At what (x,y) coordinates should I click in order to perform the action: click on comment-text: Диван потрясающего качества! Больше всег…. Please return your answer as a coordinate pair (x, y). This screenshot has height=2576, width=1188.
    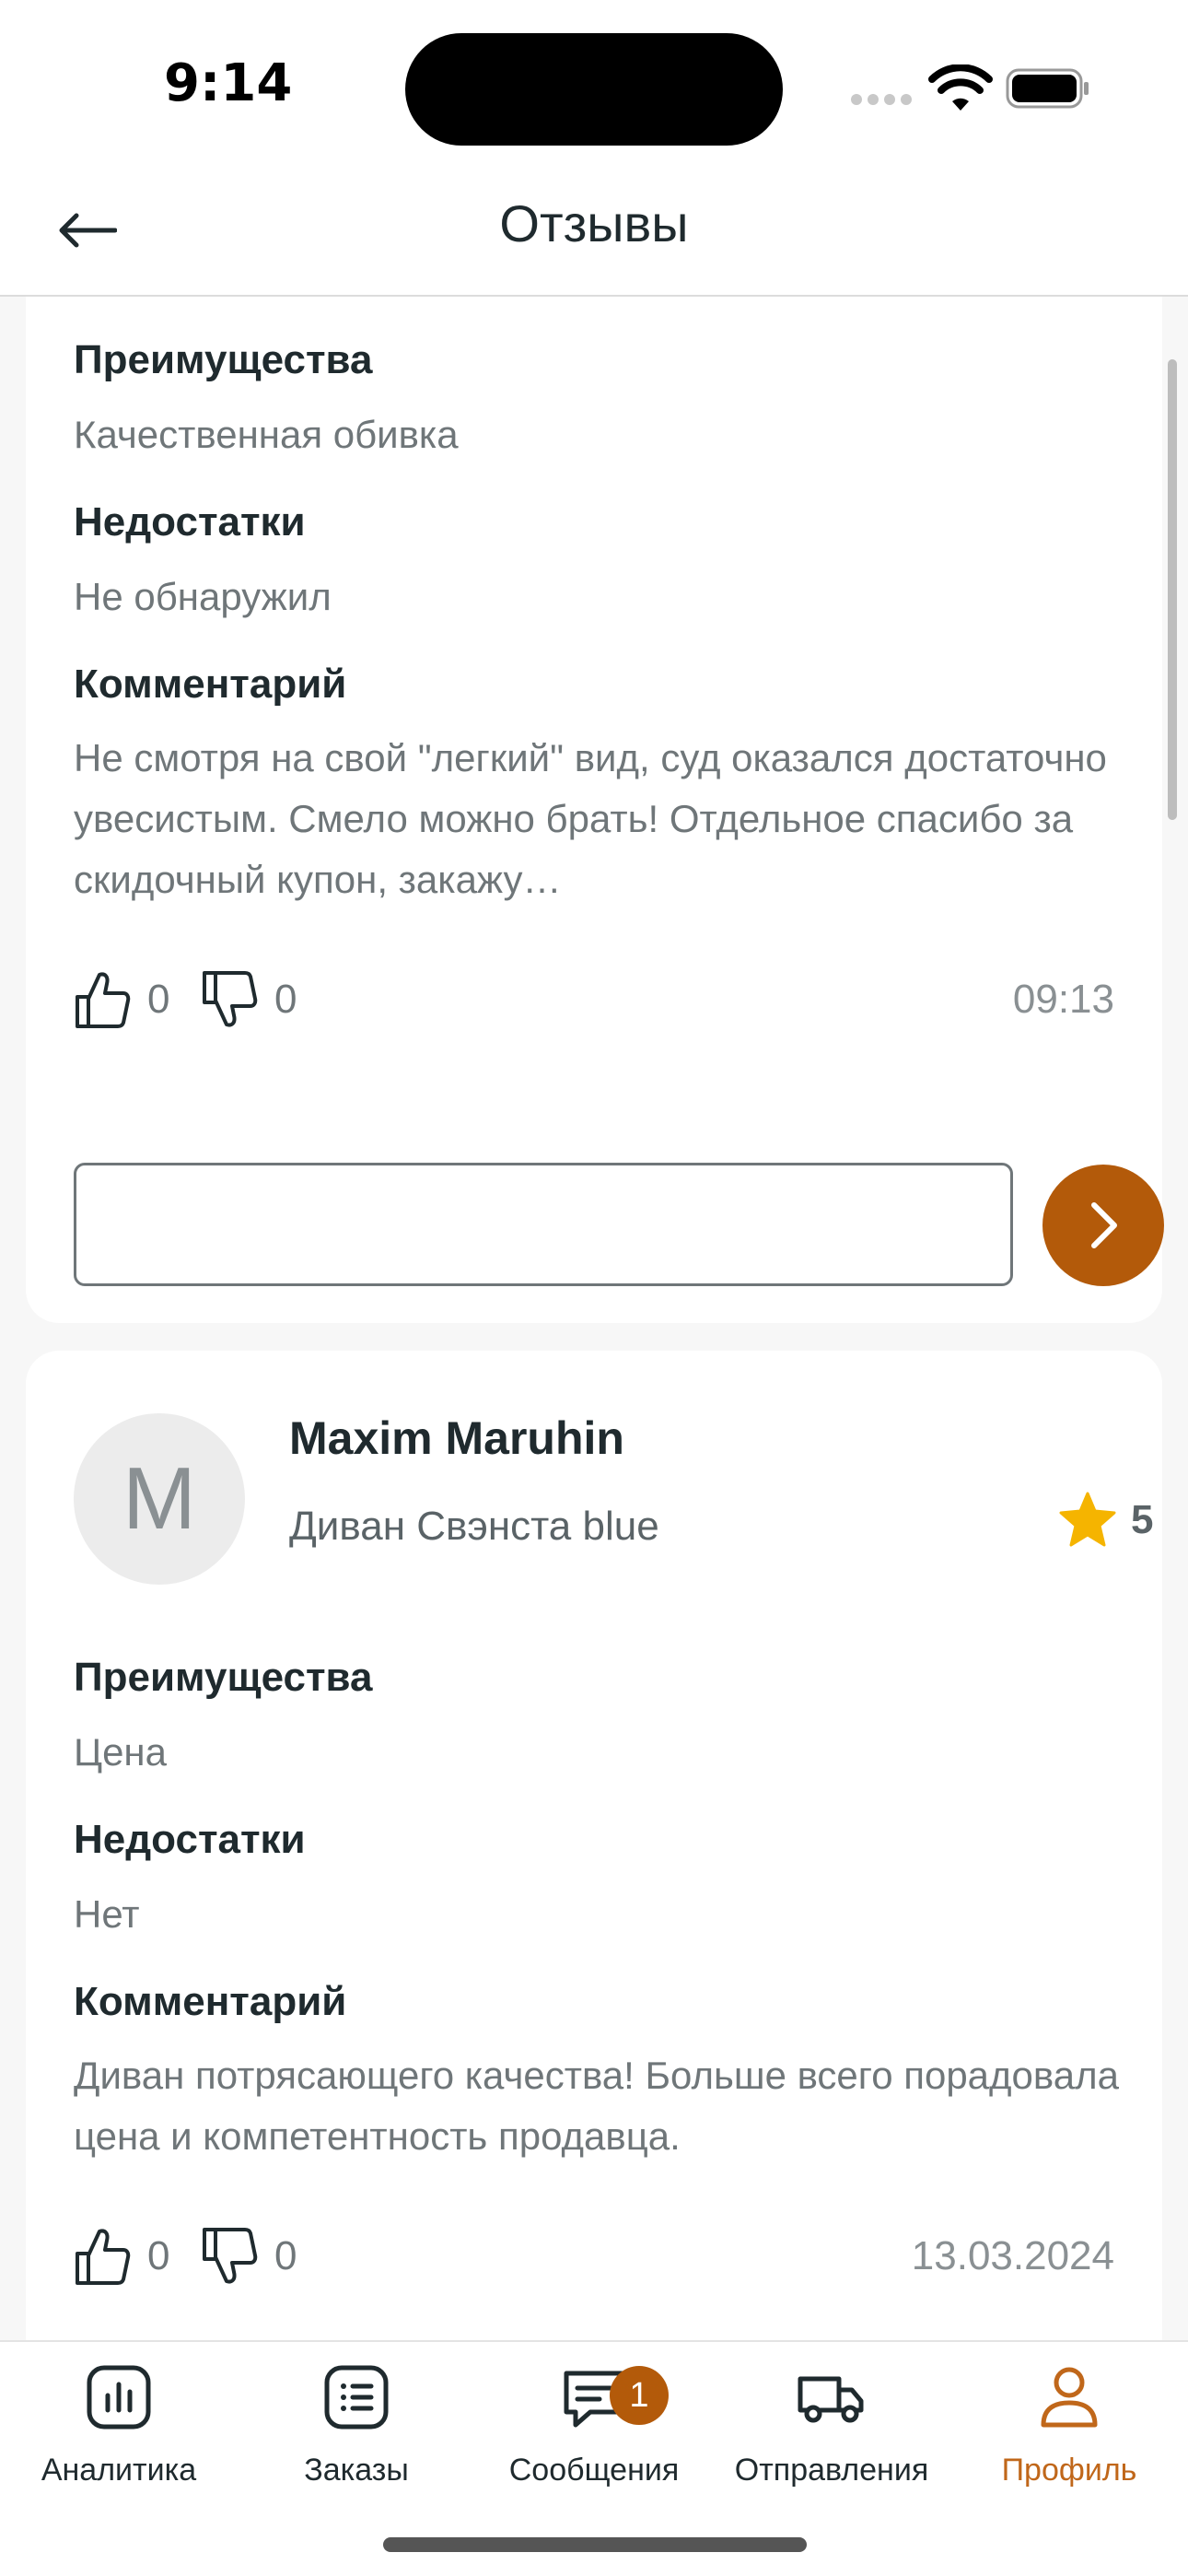
    Looking at the image, I should click on (596, 2106).